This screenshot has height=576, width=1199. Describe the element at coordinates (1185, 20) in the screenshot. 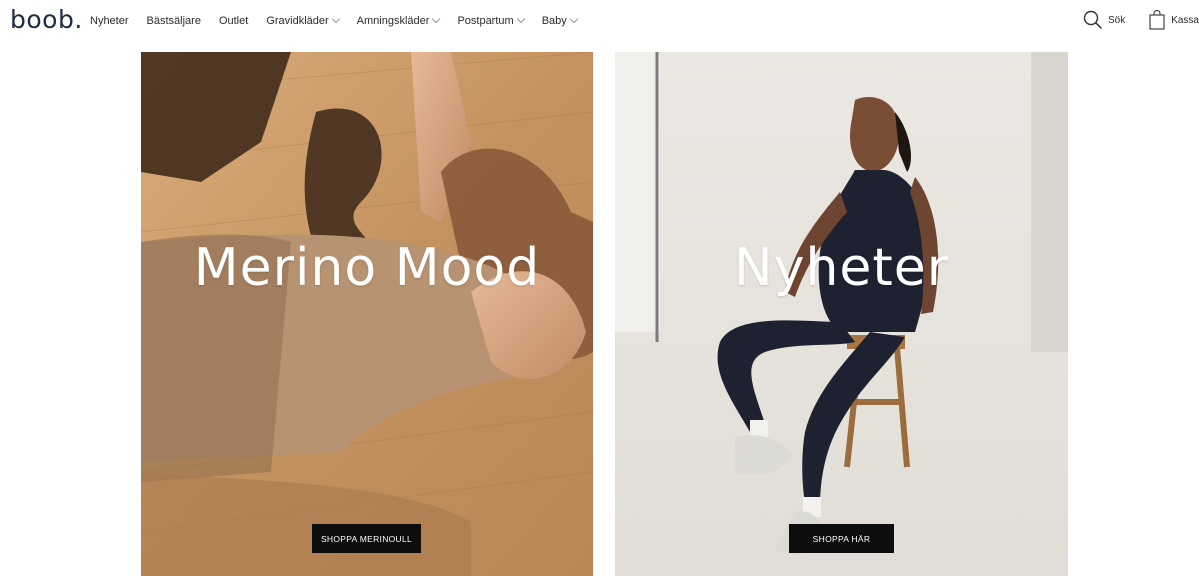

I see `cart-label: Kassa` at that location.